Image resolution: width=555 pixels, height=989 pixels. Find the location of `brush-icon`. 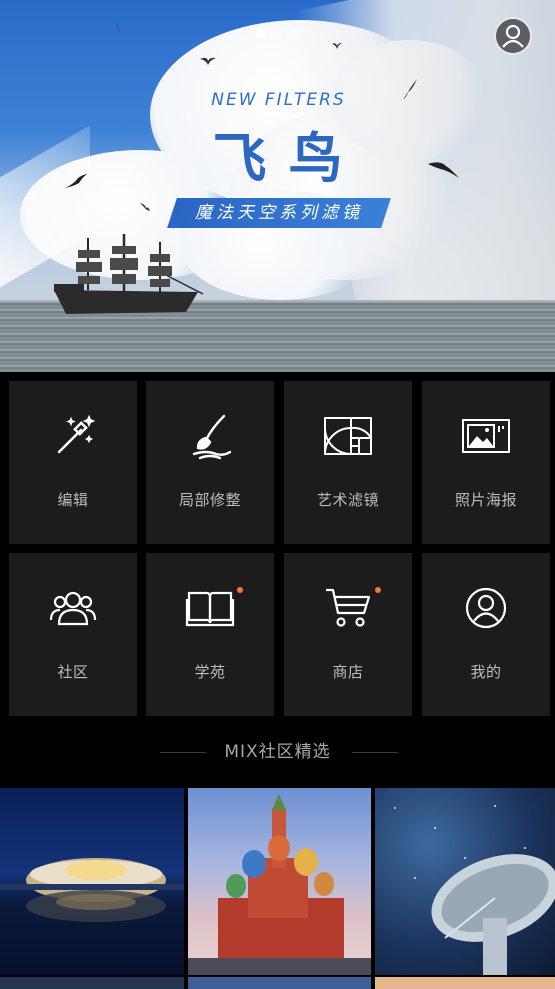

brush-icon is located at coordinates (212, 437).